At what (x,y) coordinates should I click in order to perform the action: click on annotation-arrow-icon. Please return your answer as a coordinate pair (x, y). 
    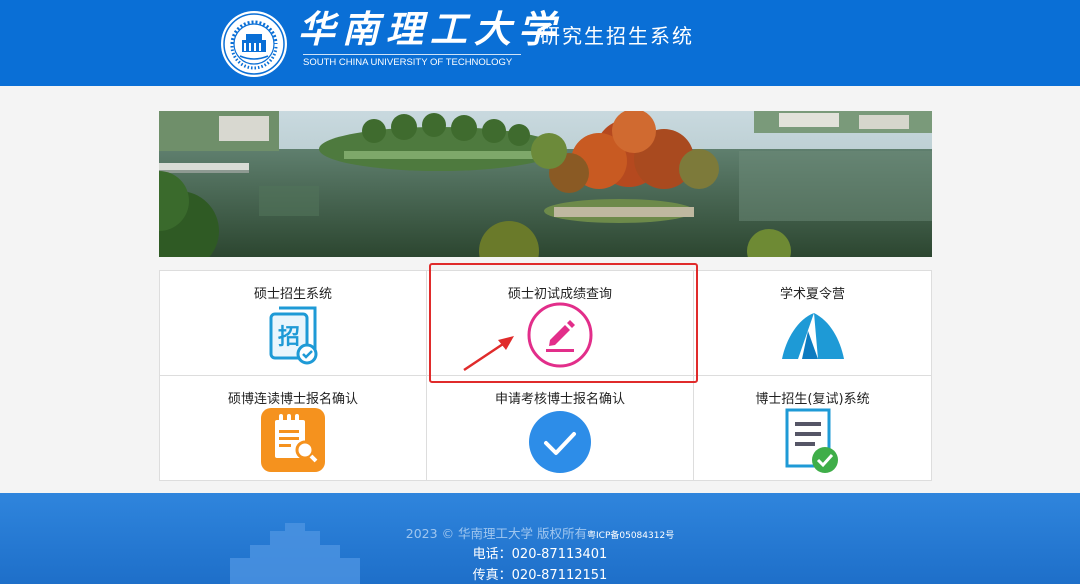
    Looking at the image, I should click on (488, 354).